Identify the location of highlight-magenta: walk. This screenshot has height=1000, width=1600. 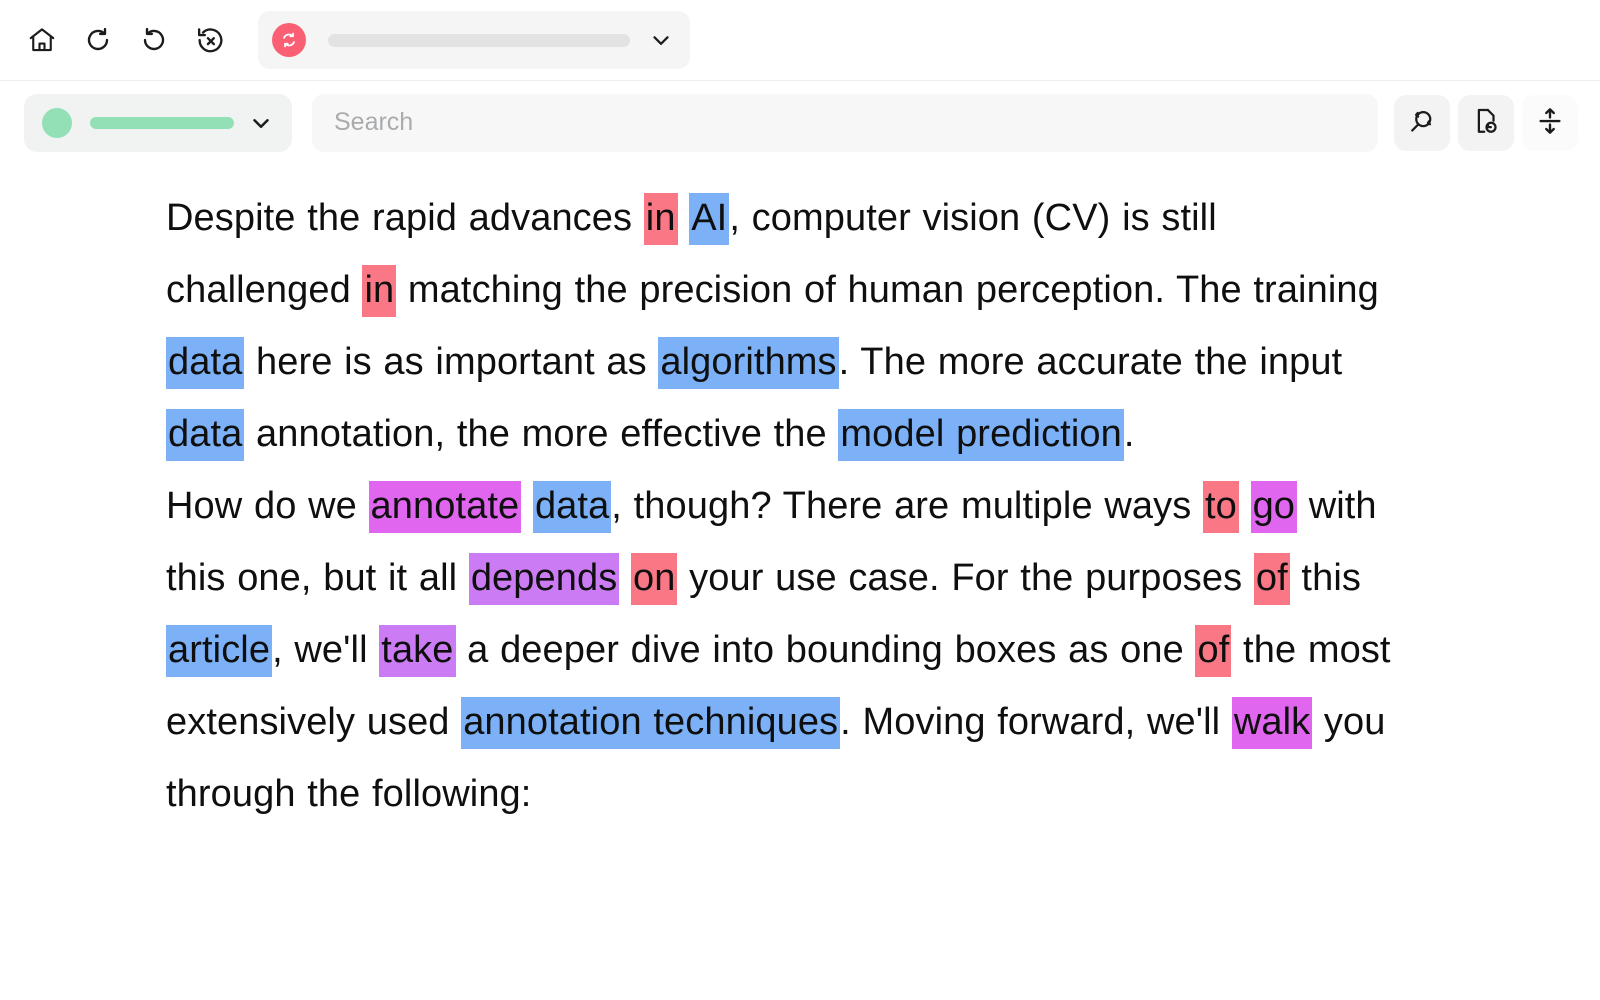
(1272, 723).